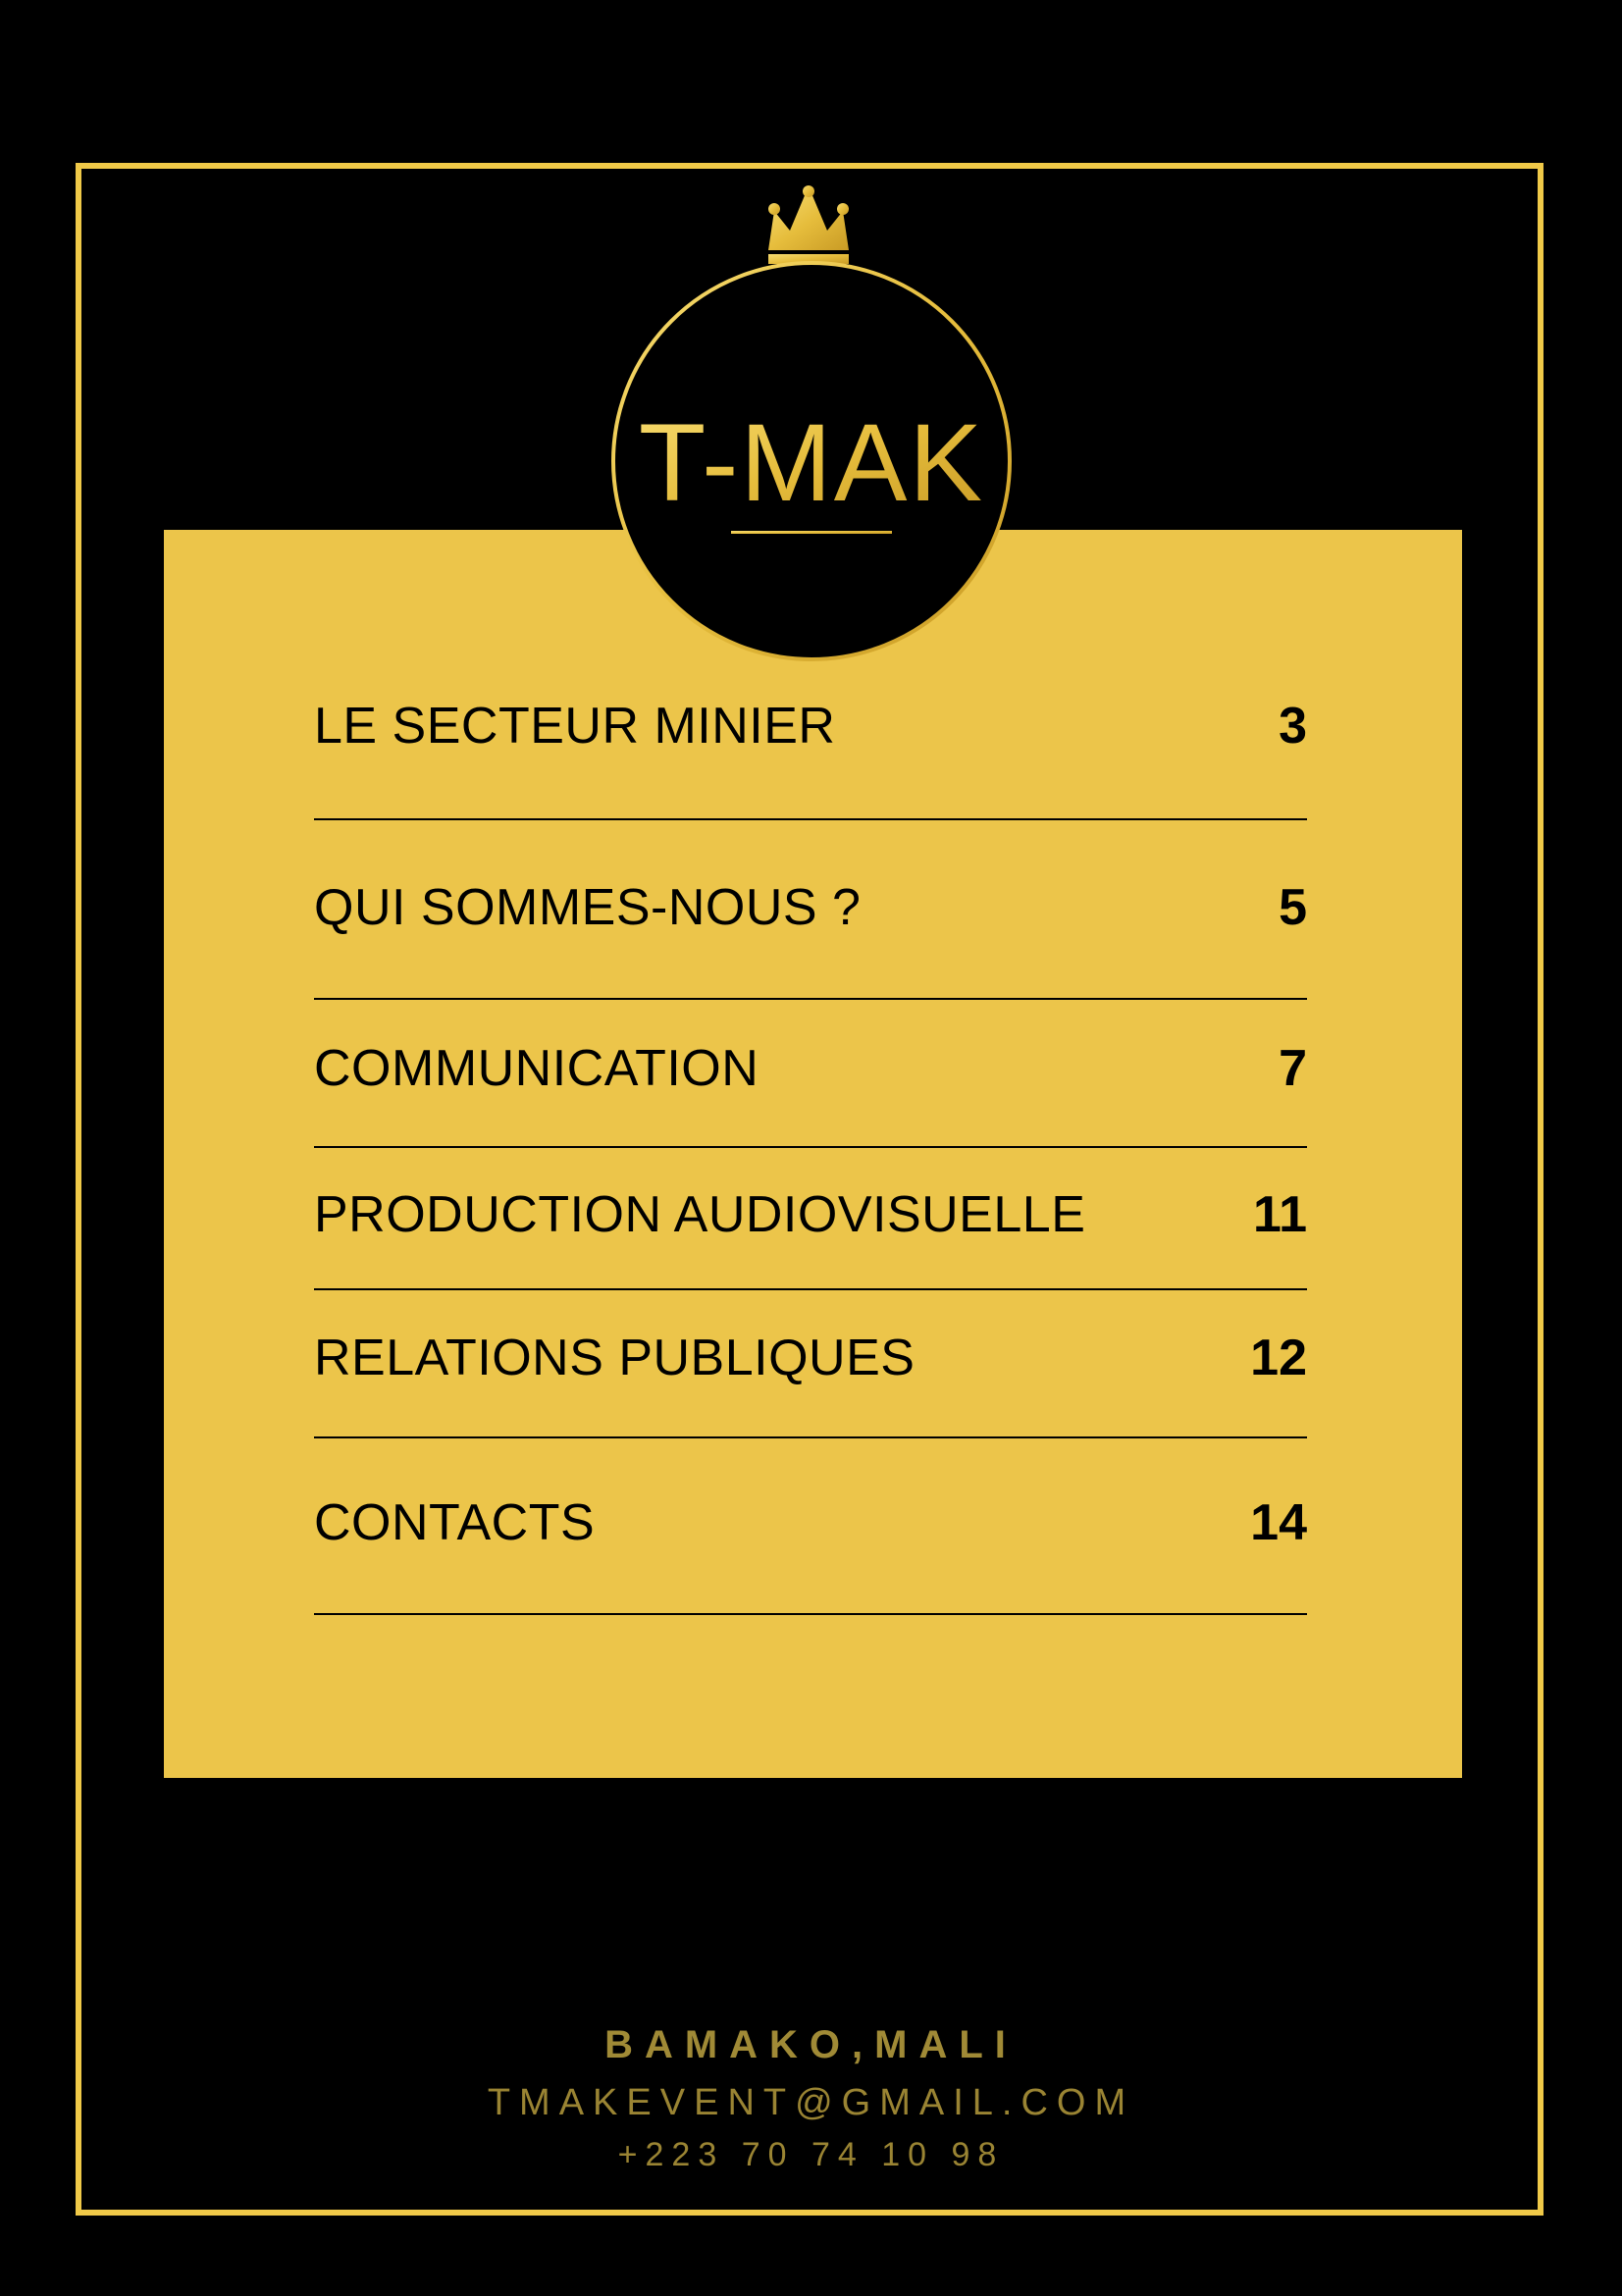 Image resolution: width=1622 pixels, height=2296 pixels. I want to click on toc-item-label: CONTACTS, so click(455, 1522).